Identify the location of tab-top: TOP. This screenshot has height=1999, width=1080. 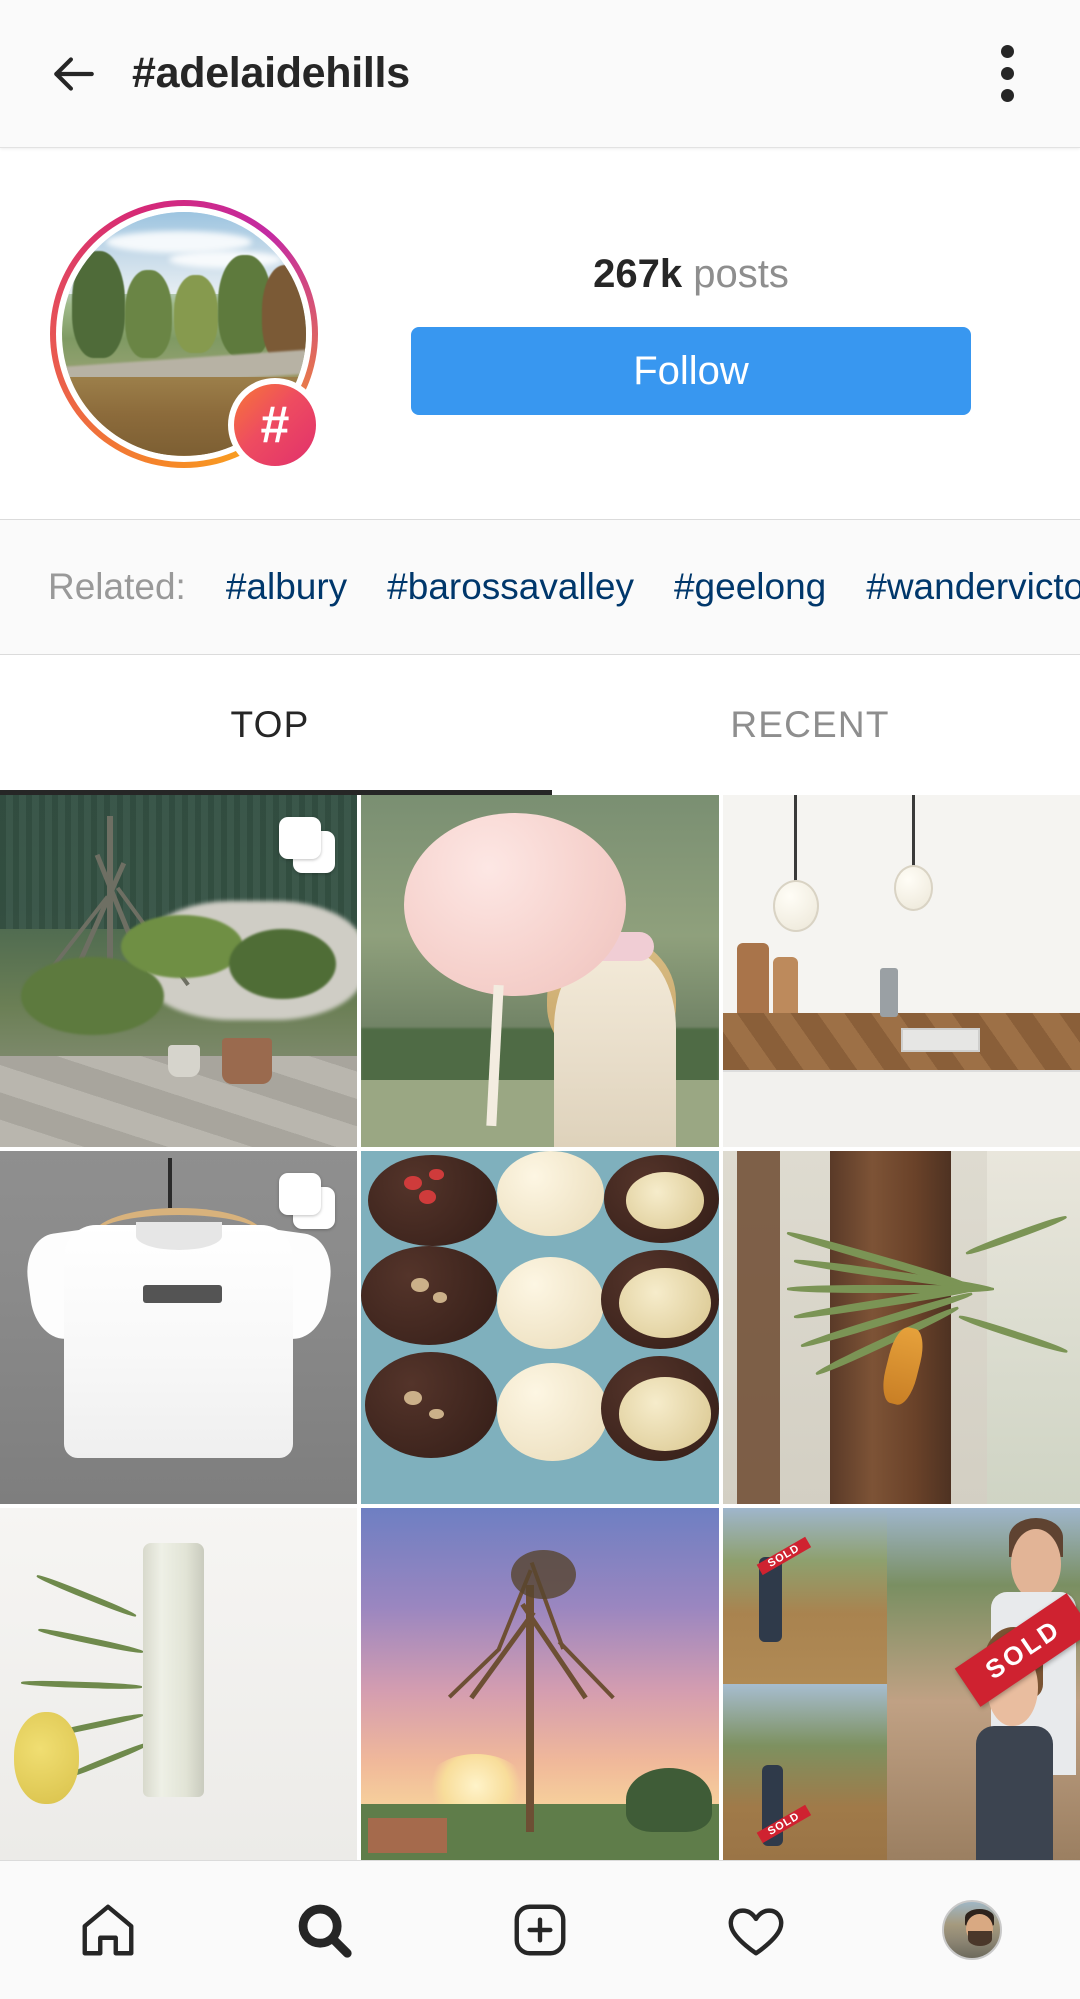
(276, 725).